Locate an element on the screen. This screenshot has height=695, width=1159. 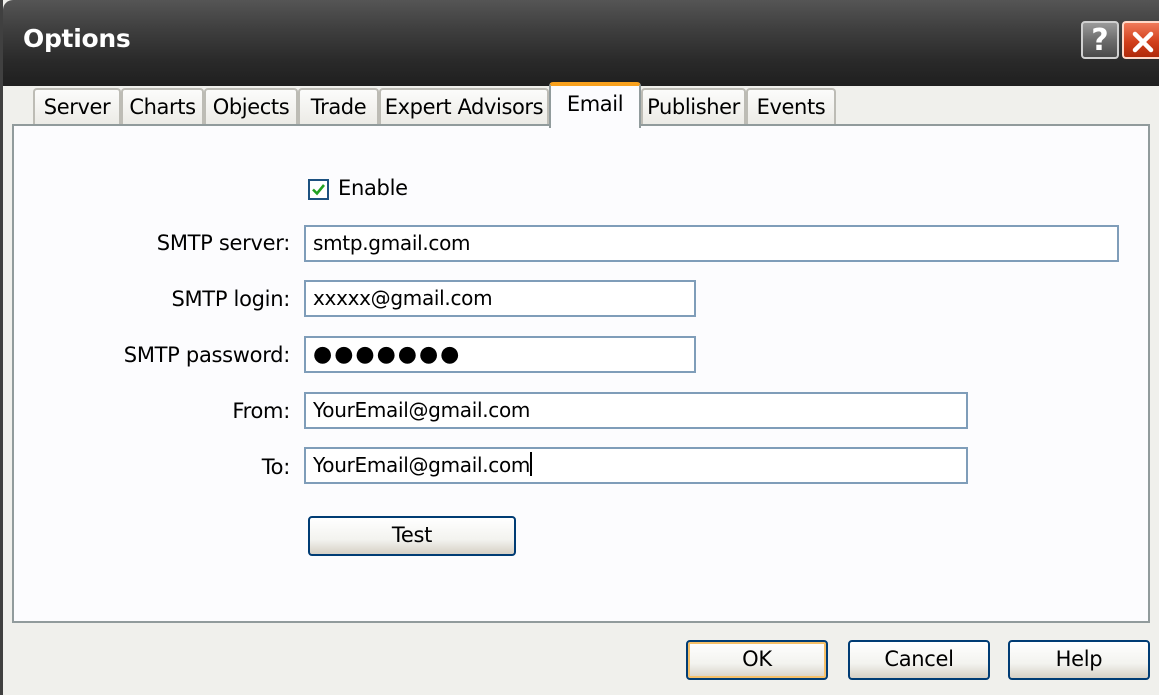
tab-email: Email is located at coordinates (595, 105).